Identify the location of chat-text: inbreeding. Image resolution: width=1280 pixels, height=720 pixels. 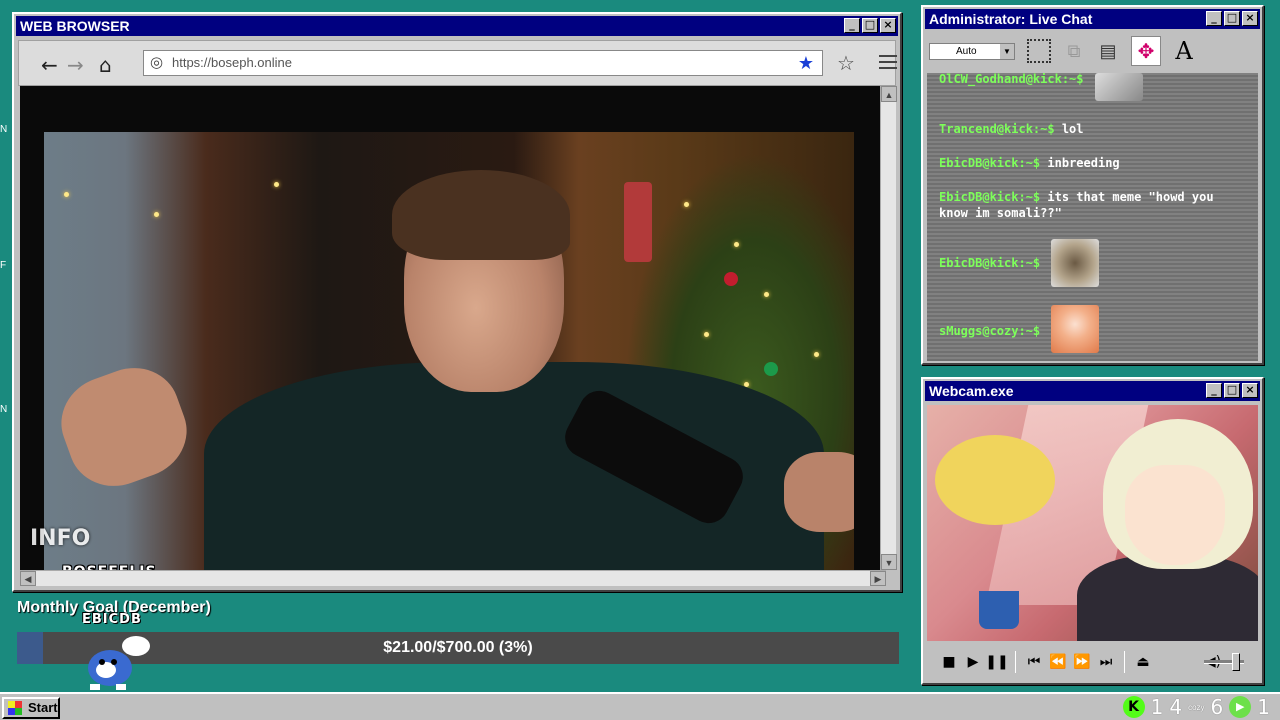
(1083, 163).